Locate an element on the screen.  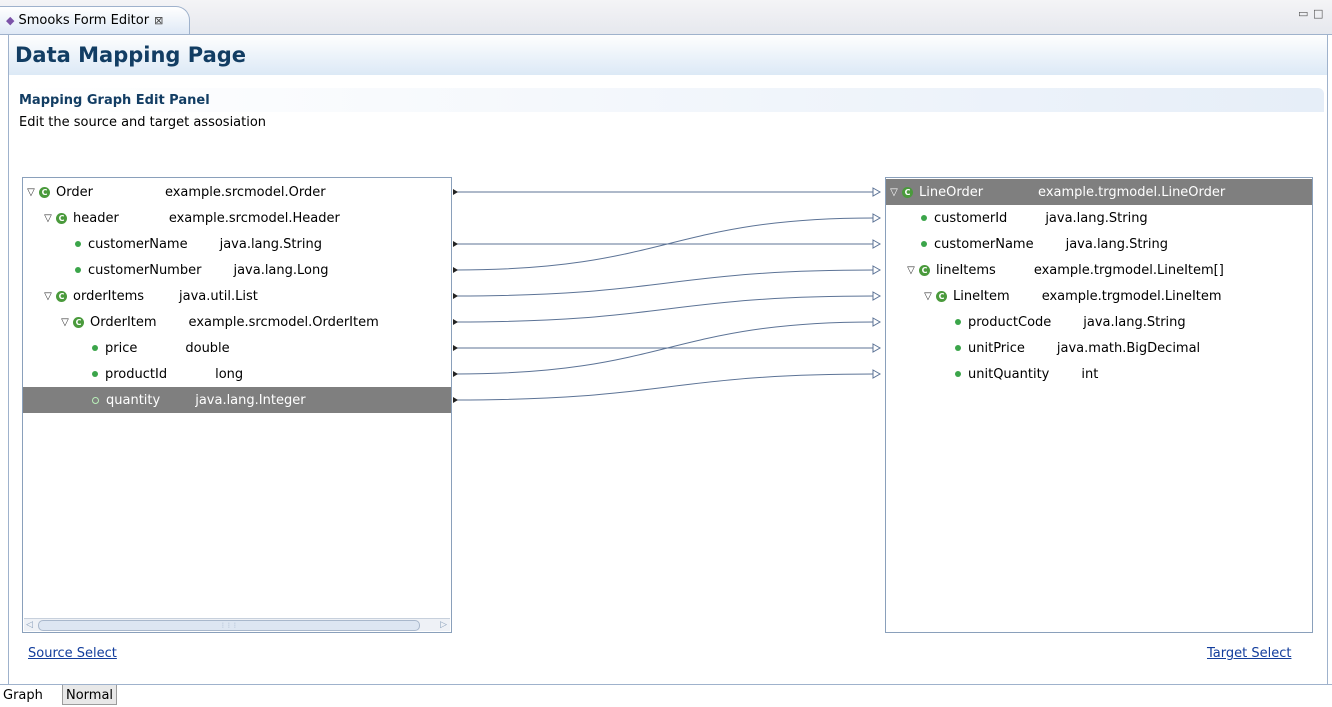
tab-normal: Normal is located at coordinates (90, 695).